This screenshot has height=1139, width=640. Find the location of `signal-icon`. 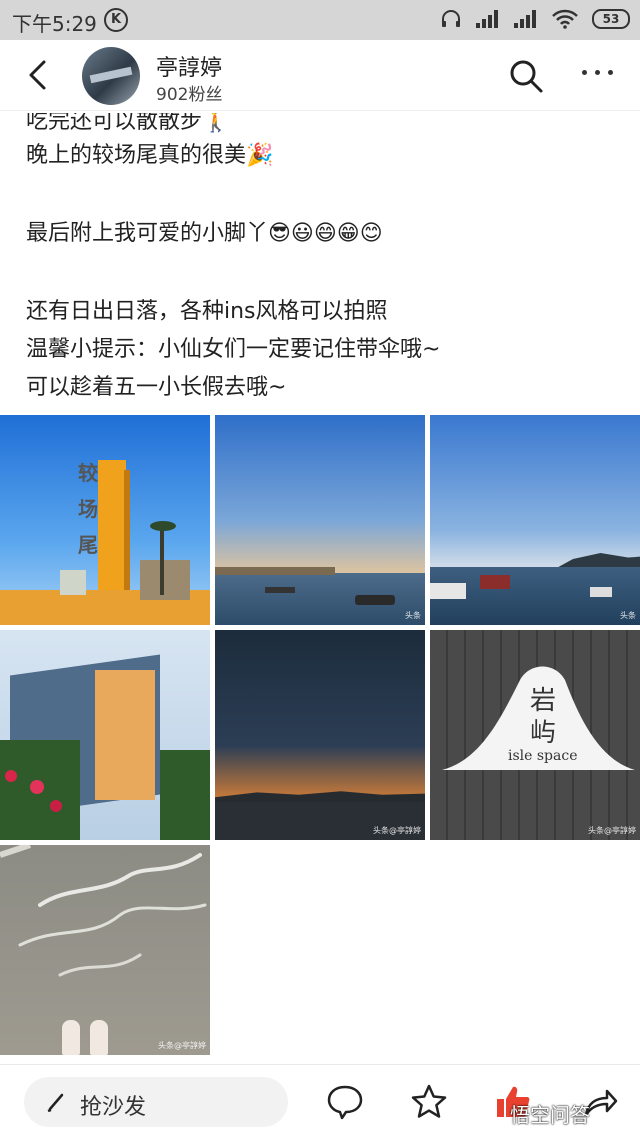

signal-icon is located at coordinates (488, 19).